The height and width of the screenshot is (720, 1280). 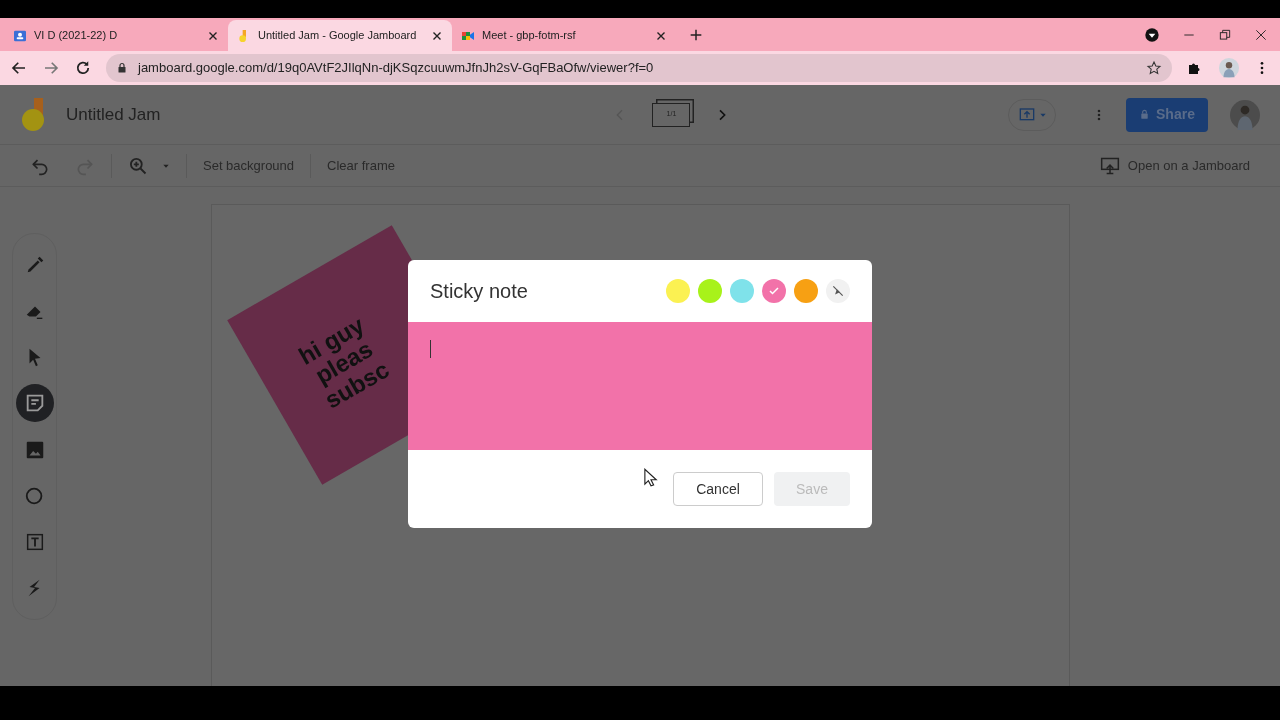 What do you see at coordinates (1109, 165) in the screenshot?
I see `monitor-upload-icon` at bounding box center [1109, 165].